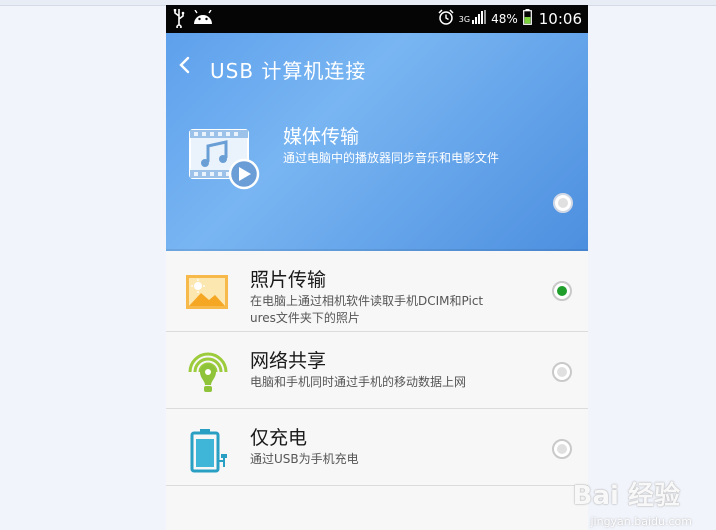 The image size is (716, 530). I want to click on photo-transfer-option: 照片传输 在电脑上通过相机软件读取手机DCIM和Pictures文件夹下的照片, so click(377, 291).